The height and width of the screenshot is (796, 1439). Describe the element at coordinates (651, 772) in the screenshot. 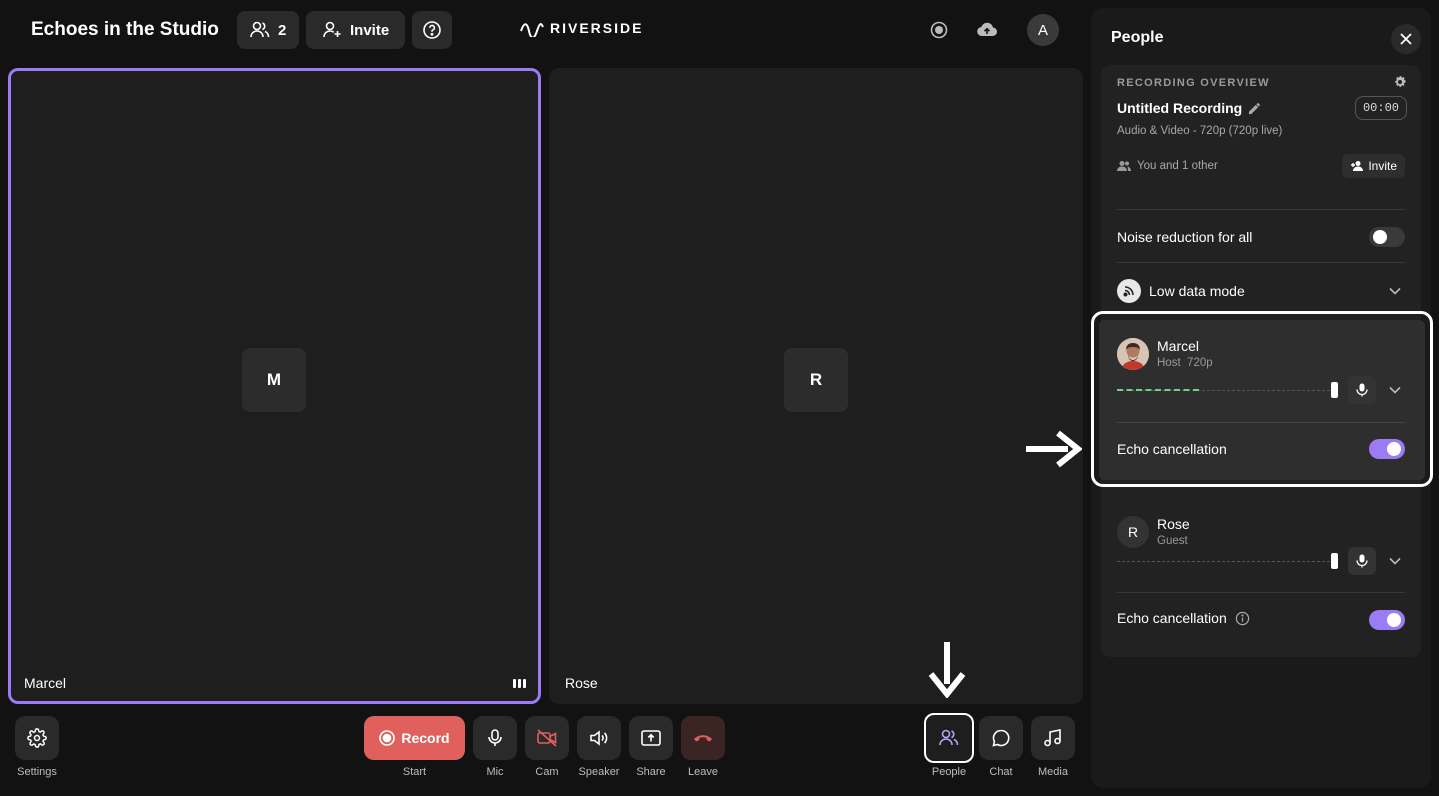

I see `share-label: Share` at that location.